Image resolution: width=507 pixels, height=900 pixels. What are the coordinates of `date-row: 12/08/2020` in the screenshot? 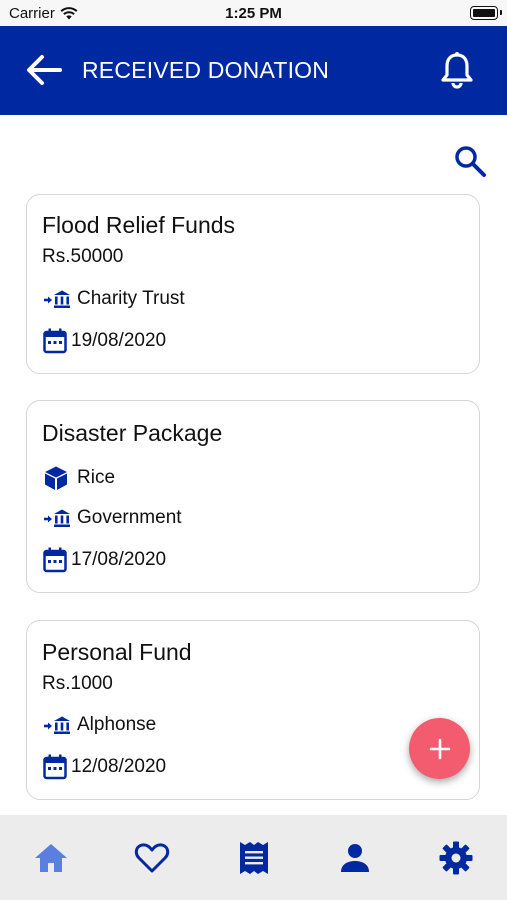 It's located at (104, 767).